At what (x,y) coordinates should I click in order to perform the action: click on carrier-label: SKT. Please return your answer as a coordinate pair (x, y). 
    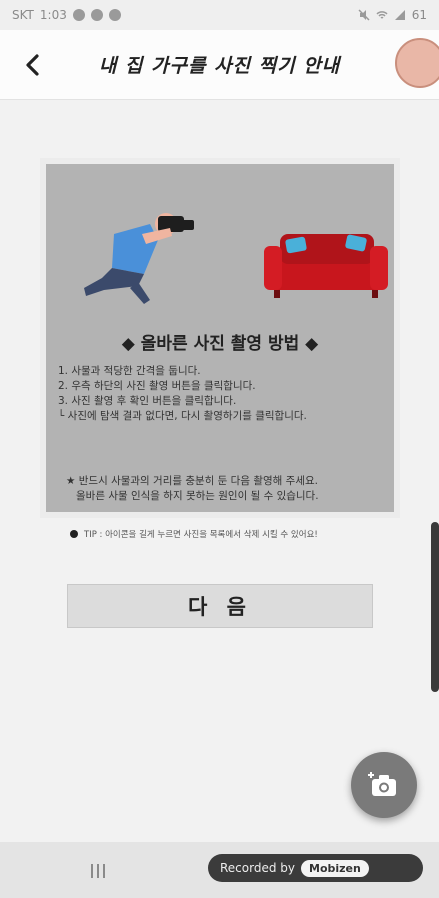
    Looking at the image, I should click on (23, 15).